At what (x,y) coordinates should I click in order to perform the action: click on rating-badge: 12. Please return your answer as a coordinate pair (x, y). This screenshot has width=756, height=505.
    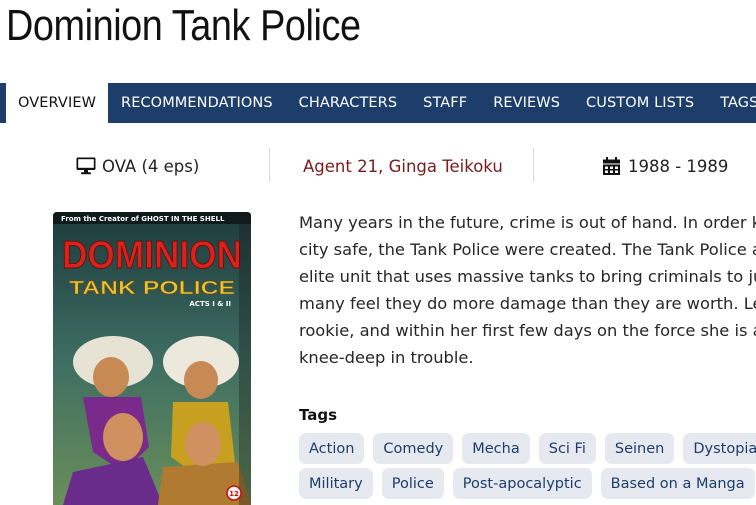
    Looking at the image, I should click on (234, 494).